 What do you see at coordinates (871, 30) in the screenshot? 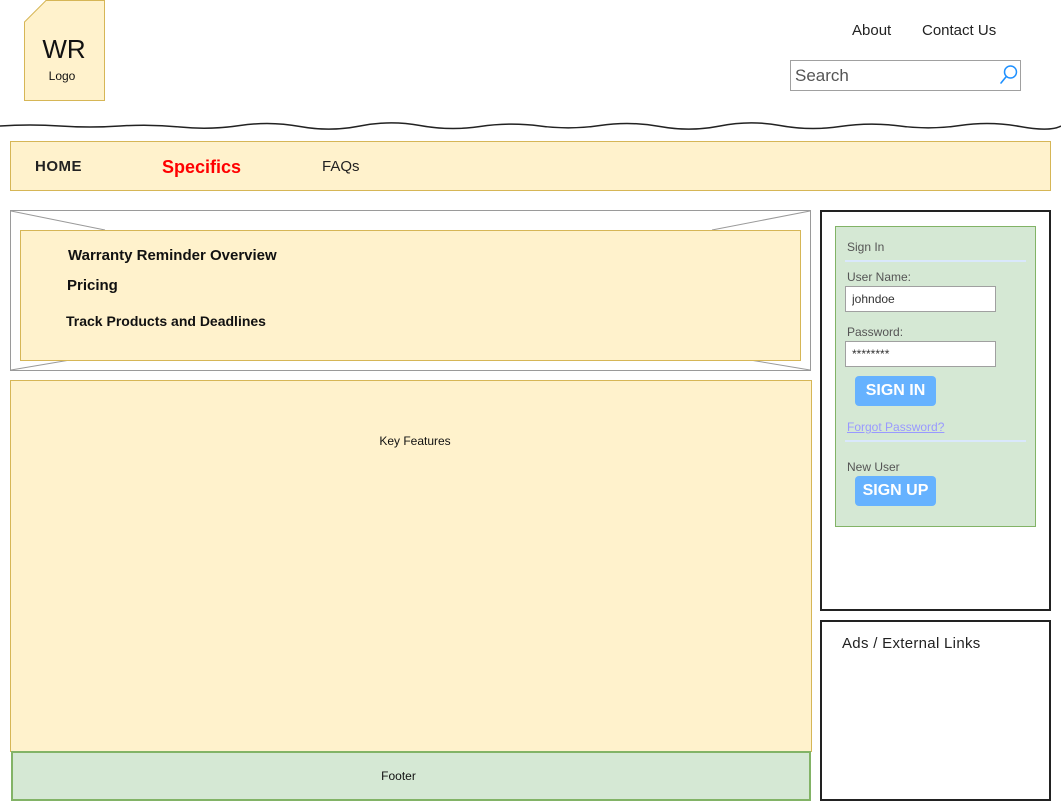
I see `about-link: About` at bounding box center [871, 30].